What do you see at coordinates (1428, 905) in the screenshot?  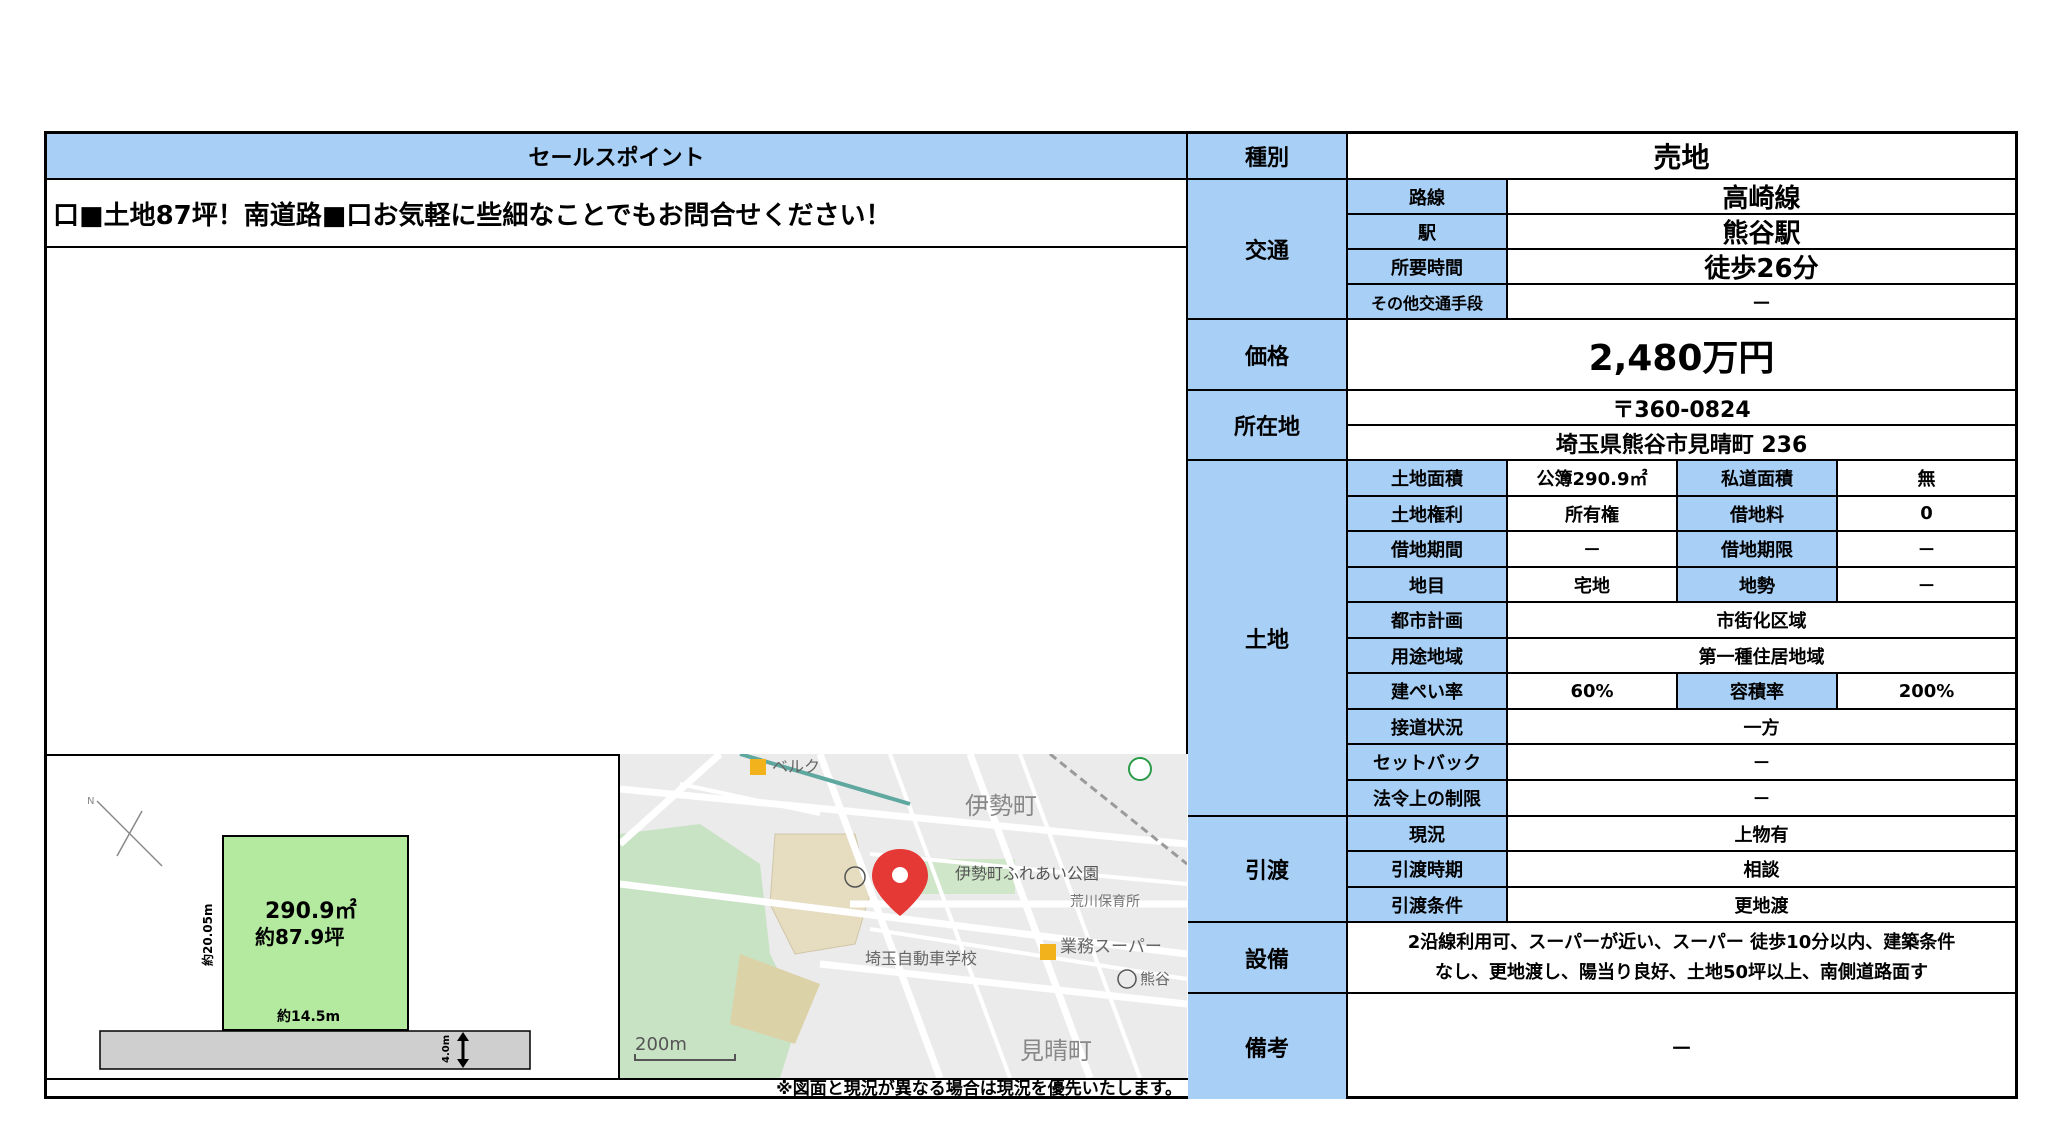 I see `handover-condition-label: 引渡条件` at bounding box center [1428, 905].